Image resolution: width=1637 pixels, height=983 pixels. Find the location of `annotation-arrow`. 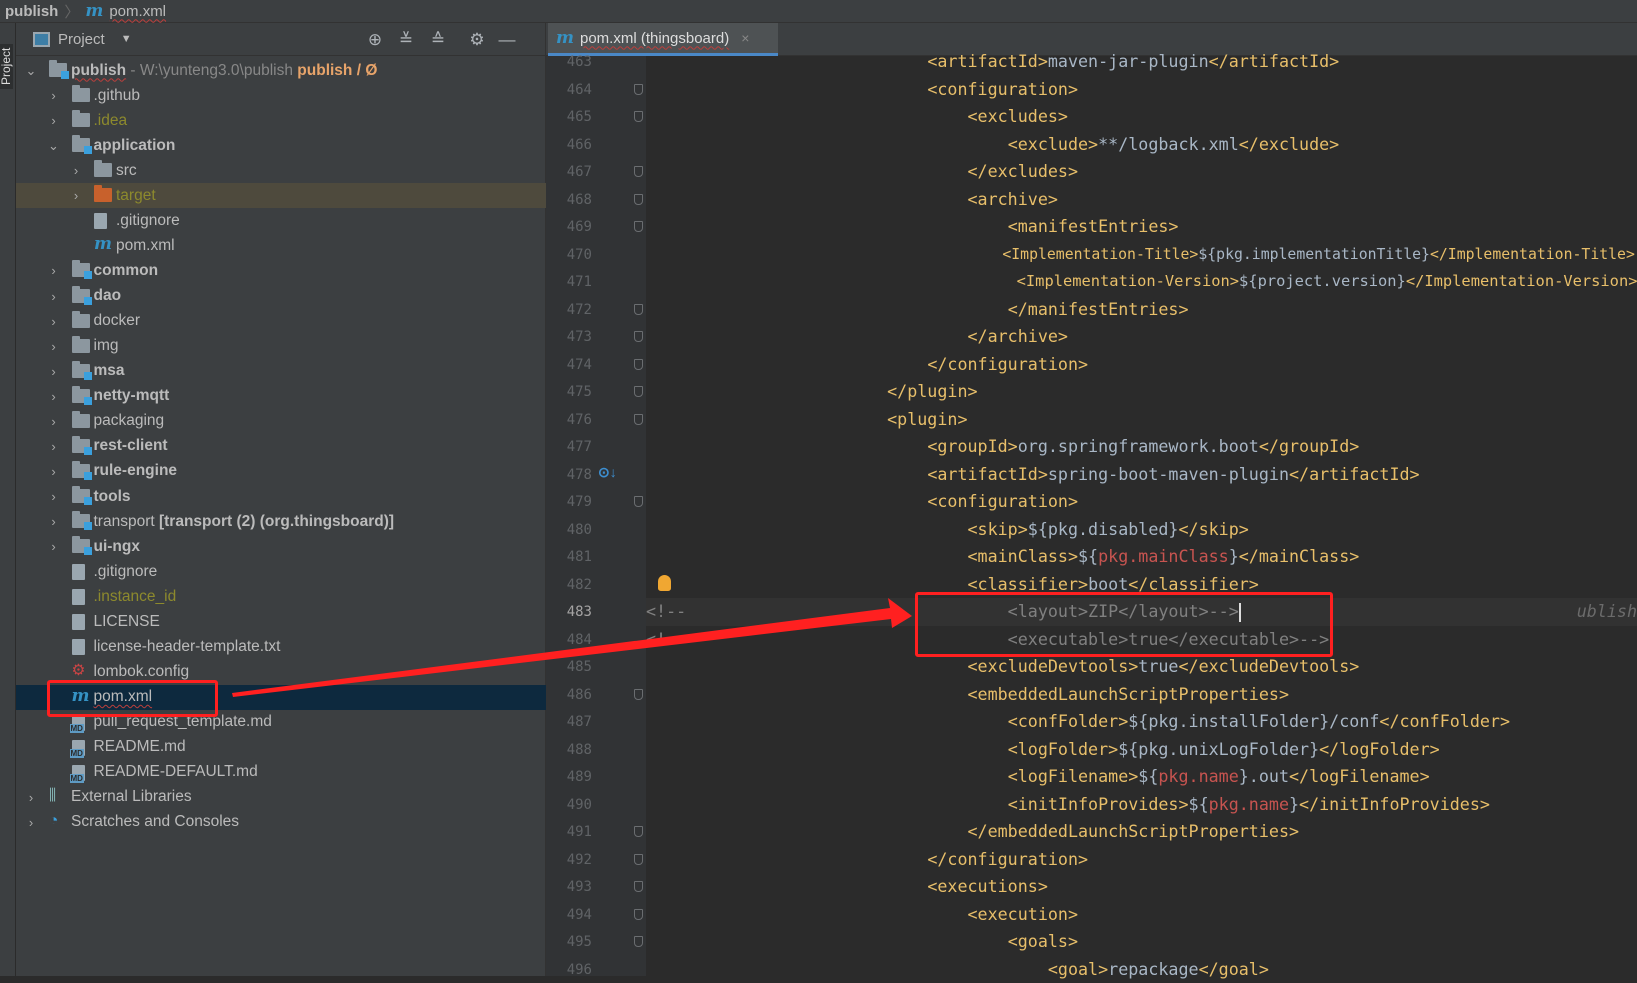

annotation-arrow is located at coordinates (572, 647).